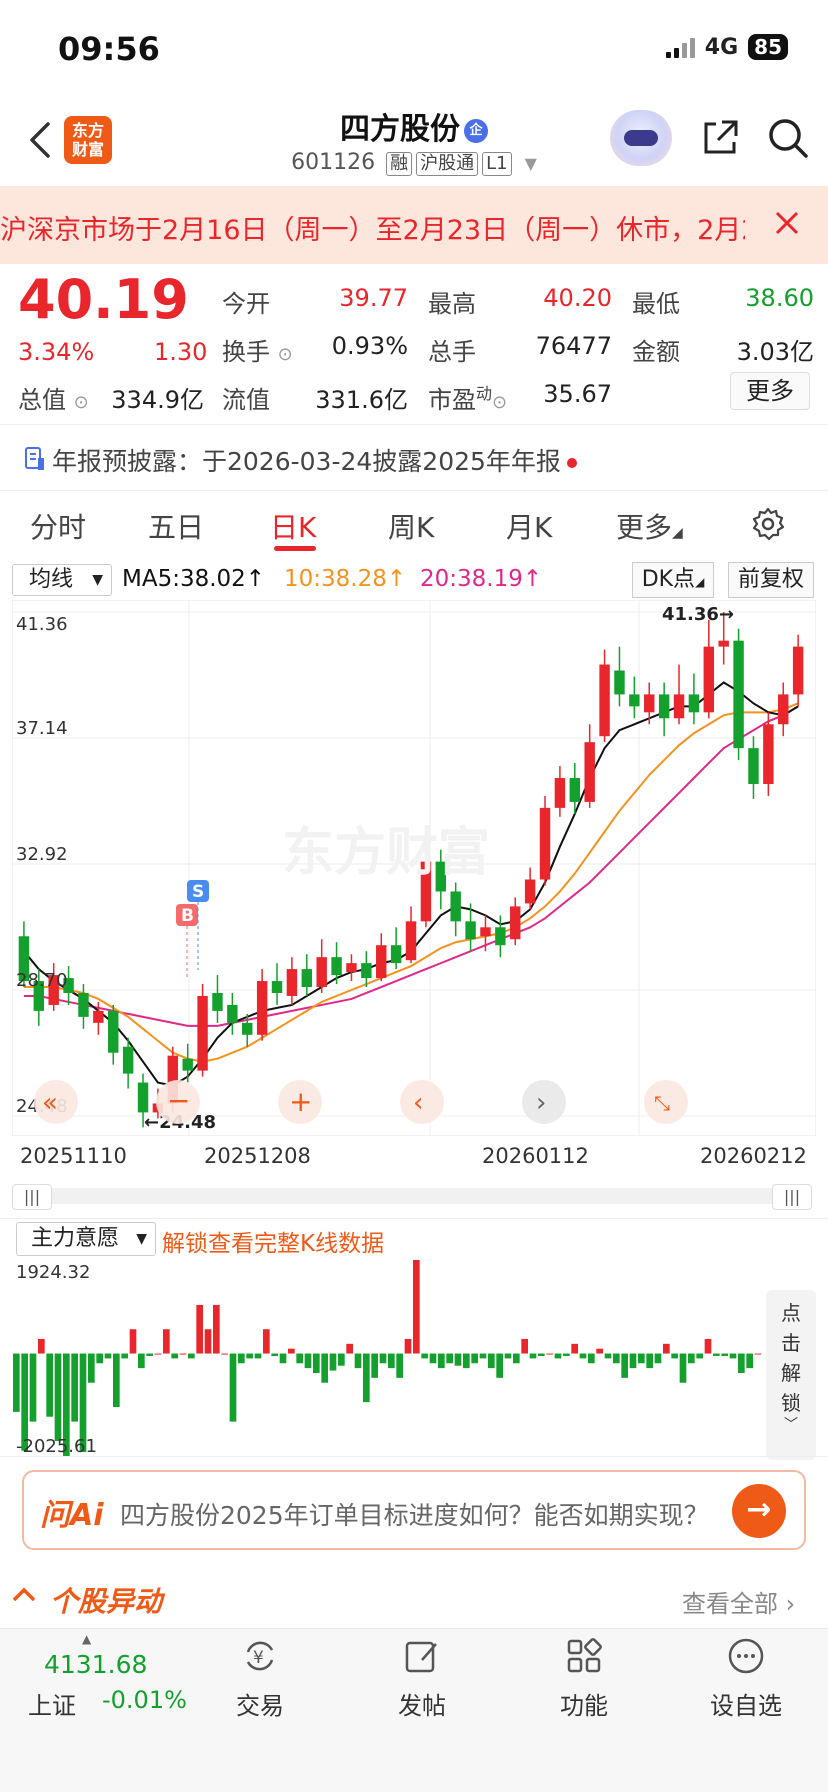 The width and height of the screenshot is (828, 1792). Describe the element at coordinates (792, 1197) in the screenshot. I see `range-right-handle: |||` at that location.